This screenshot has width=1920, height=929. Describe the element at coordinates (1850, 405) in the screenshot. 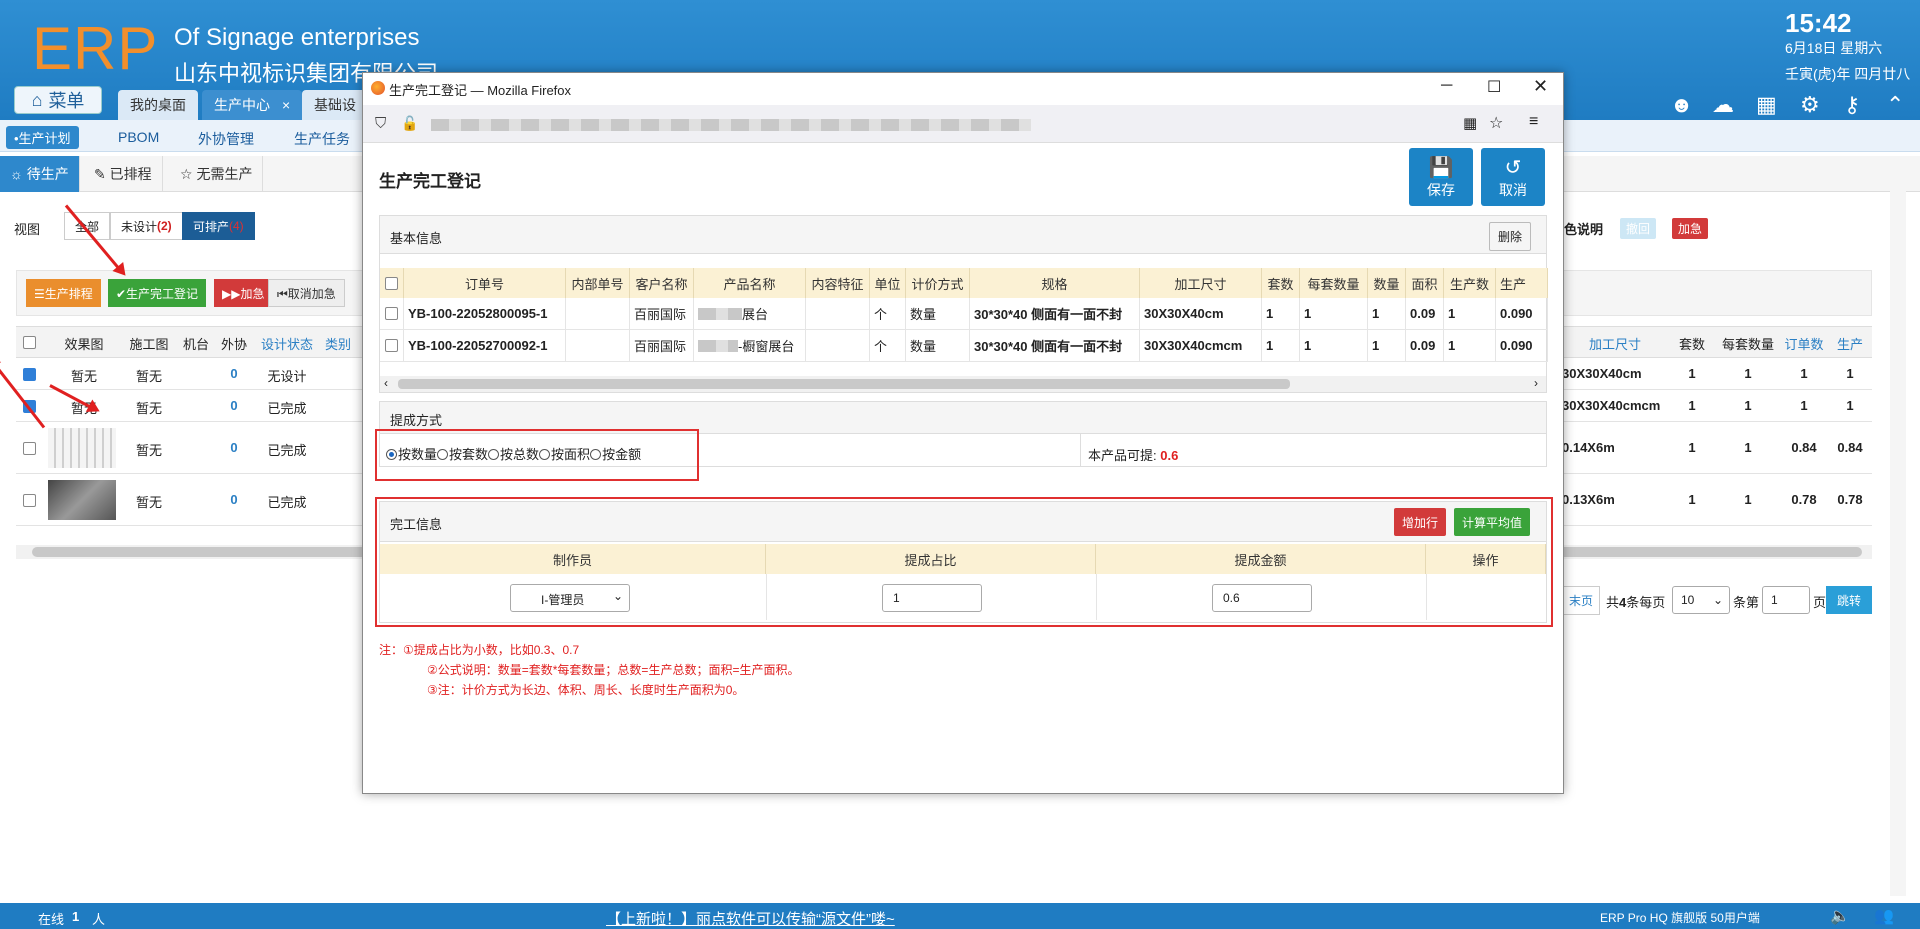

I see `prod-cell: 1` at that location.